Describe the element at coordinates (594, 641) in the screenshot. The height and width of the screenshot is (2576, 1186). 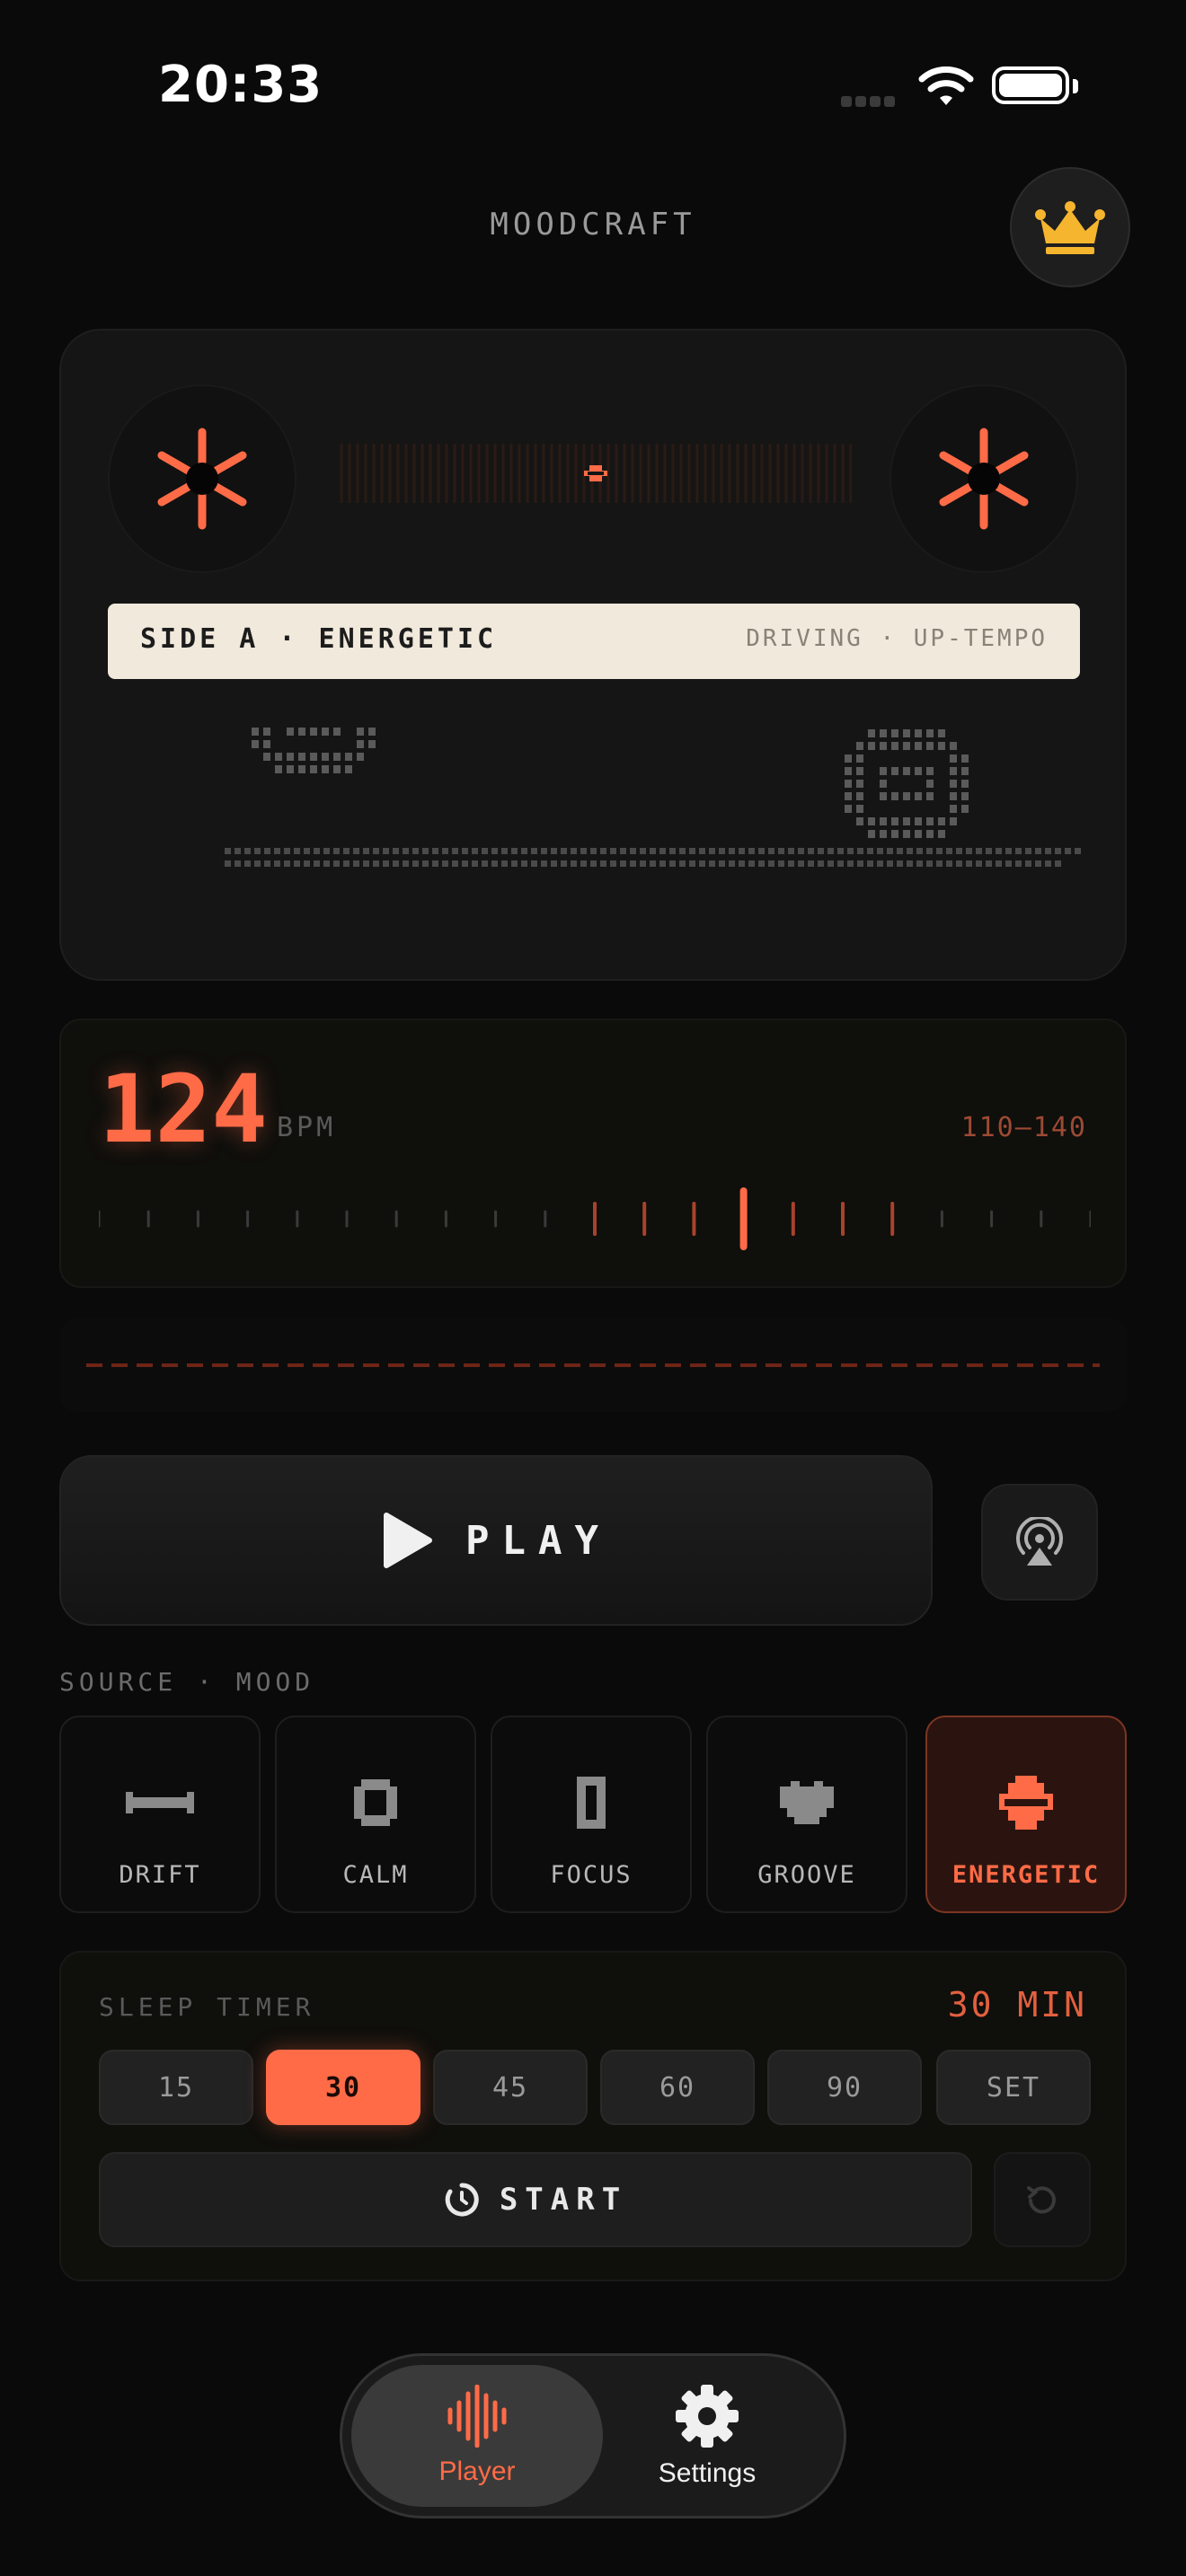
I see `cassette-label: SIDE A · ENERGETIC DRIVING · UP-TEMPO` at that location.